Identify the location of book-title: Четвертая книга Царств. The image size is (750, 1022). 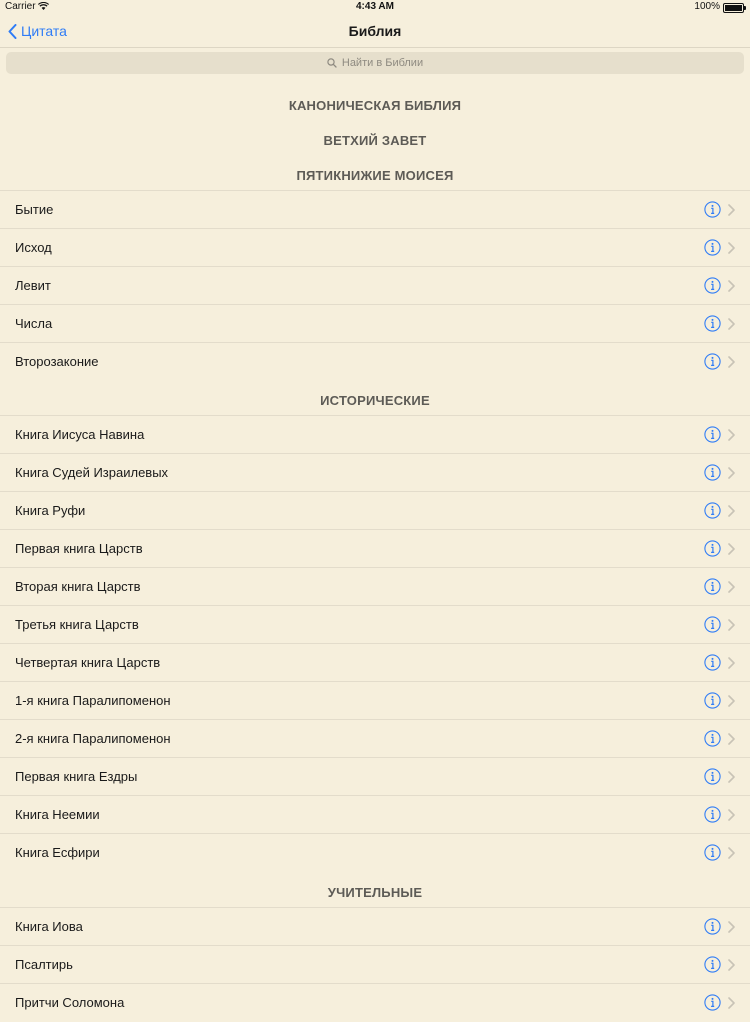
(88, 662).